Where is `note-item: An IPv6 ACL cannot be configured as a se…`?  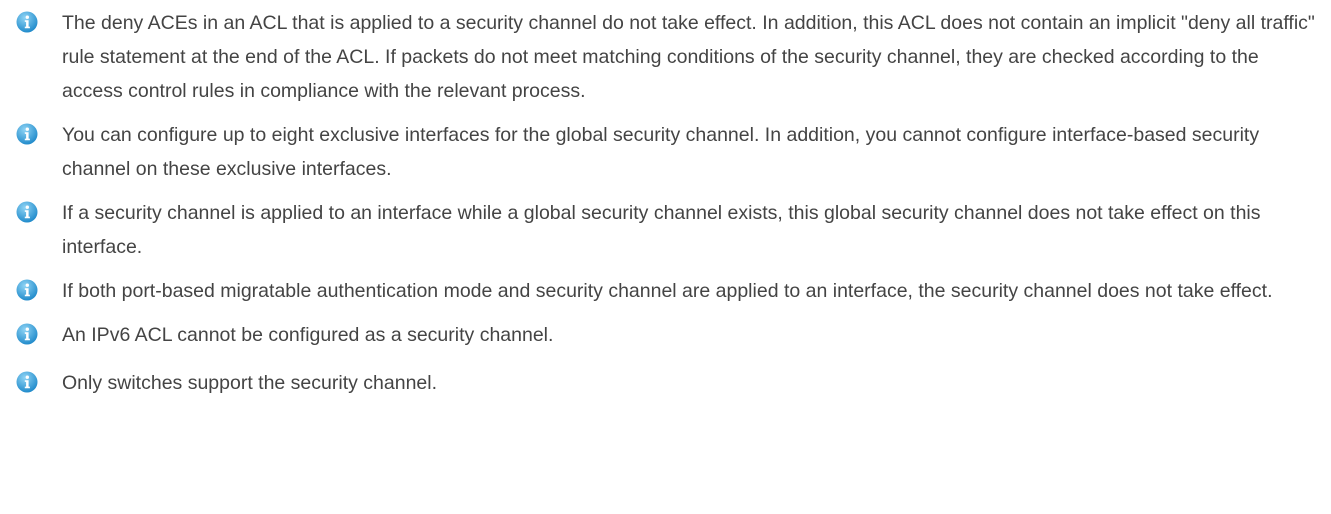 note-item: An IPv6 ACL cannot be configured as a se… is located at coordinates (665, 335).